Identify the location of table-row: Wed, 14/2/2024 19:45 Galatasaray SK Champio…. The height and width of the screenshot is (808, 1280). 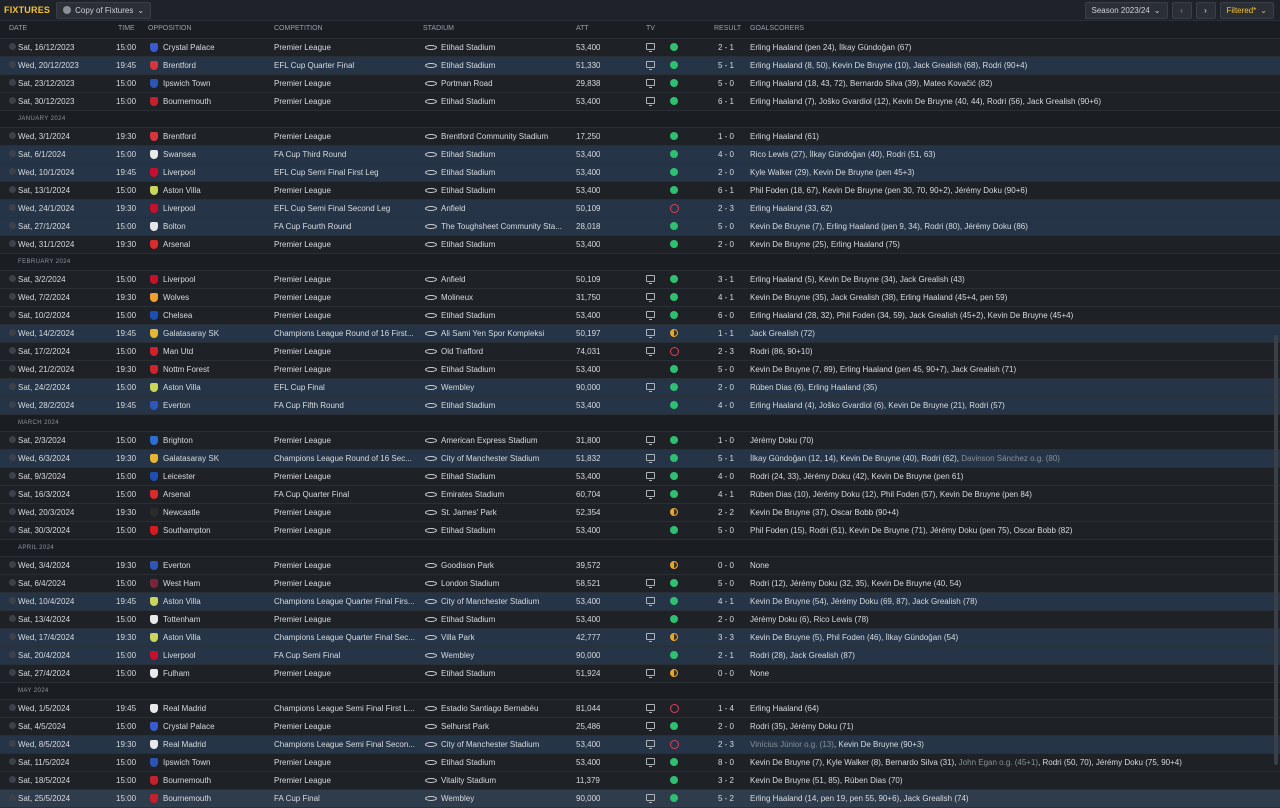
(640, 334).